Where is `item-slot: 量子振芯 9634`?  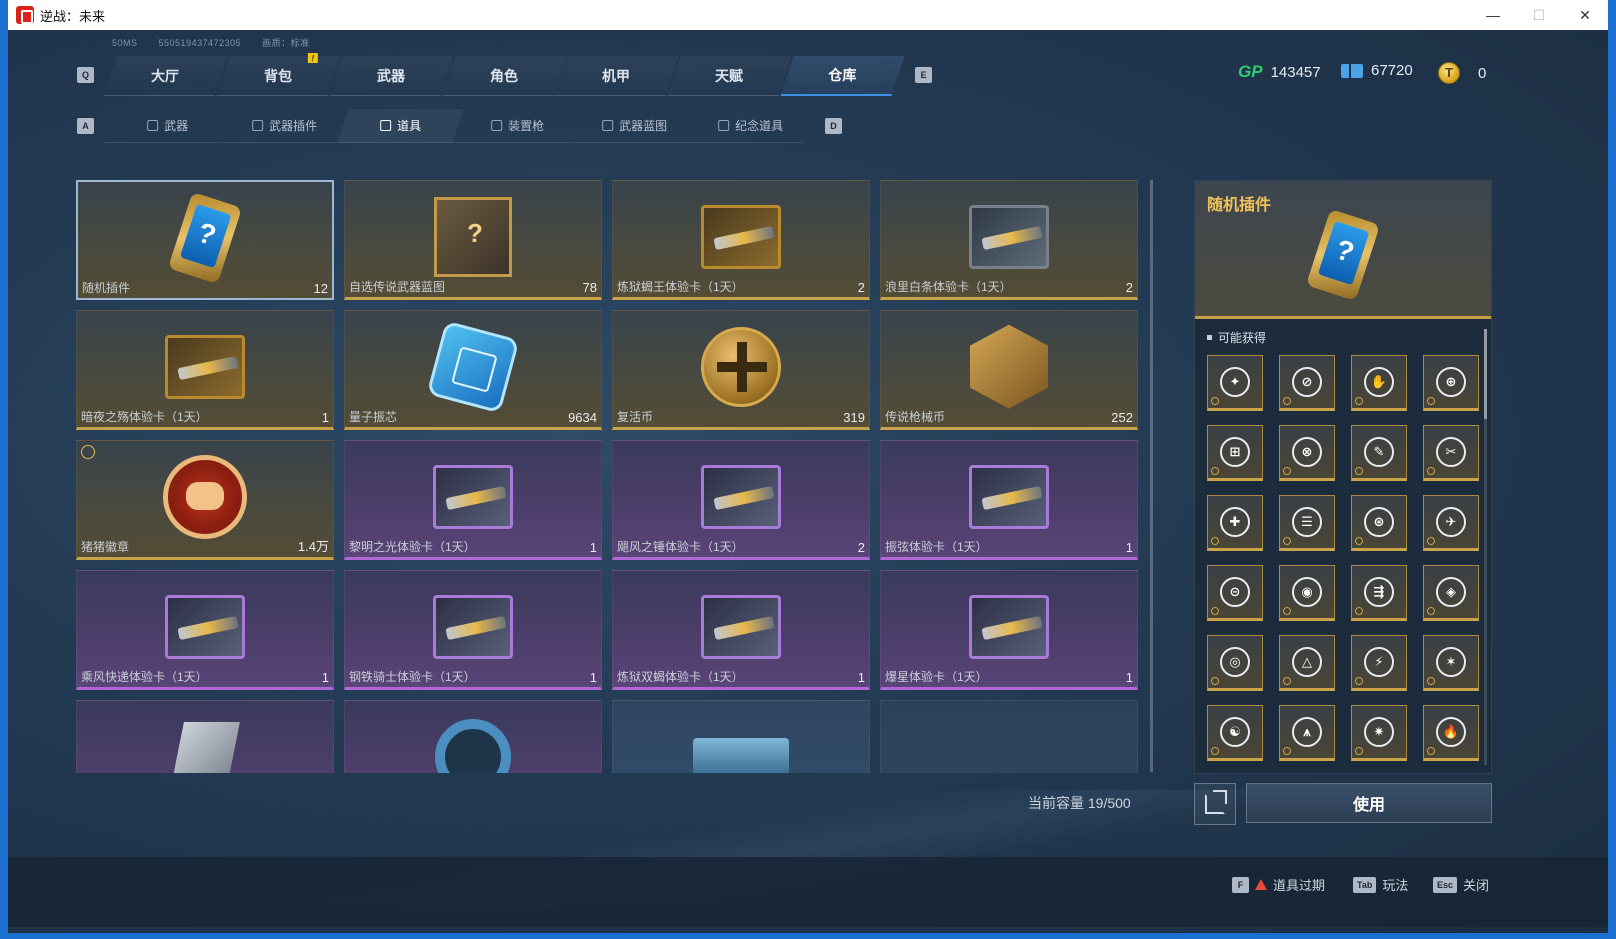 item-slot: 量子振芯 9634 is located at coordinates (473, 370).